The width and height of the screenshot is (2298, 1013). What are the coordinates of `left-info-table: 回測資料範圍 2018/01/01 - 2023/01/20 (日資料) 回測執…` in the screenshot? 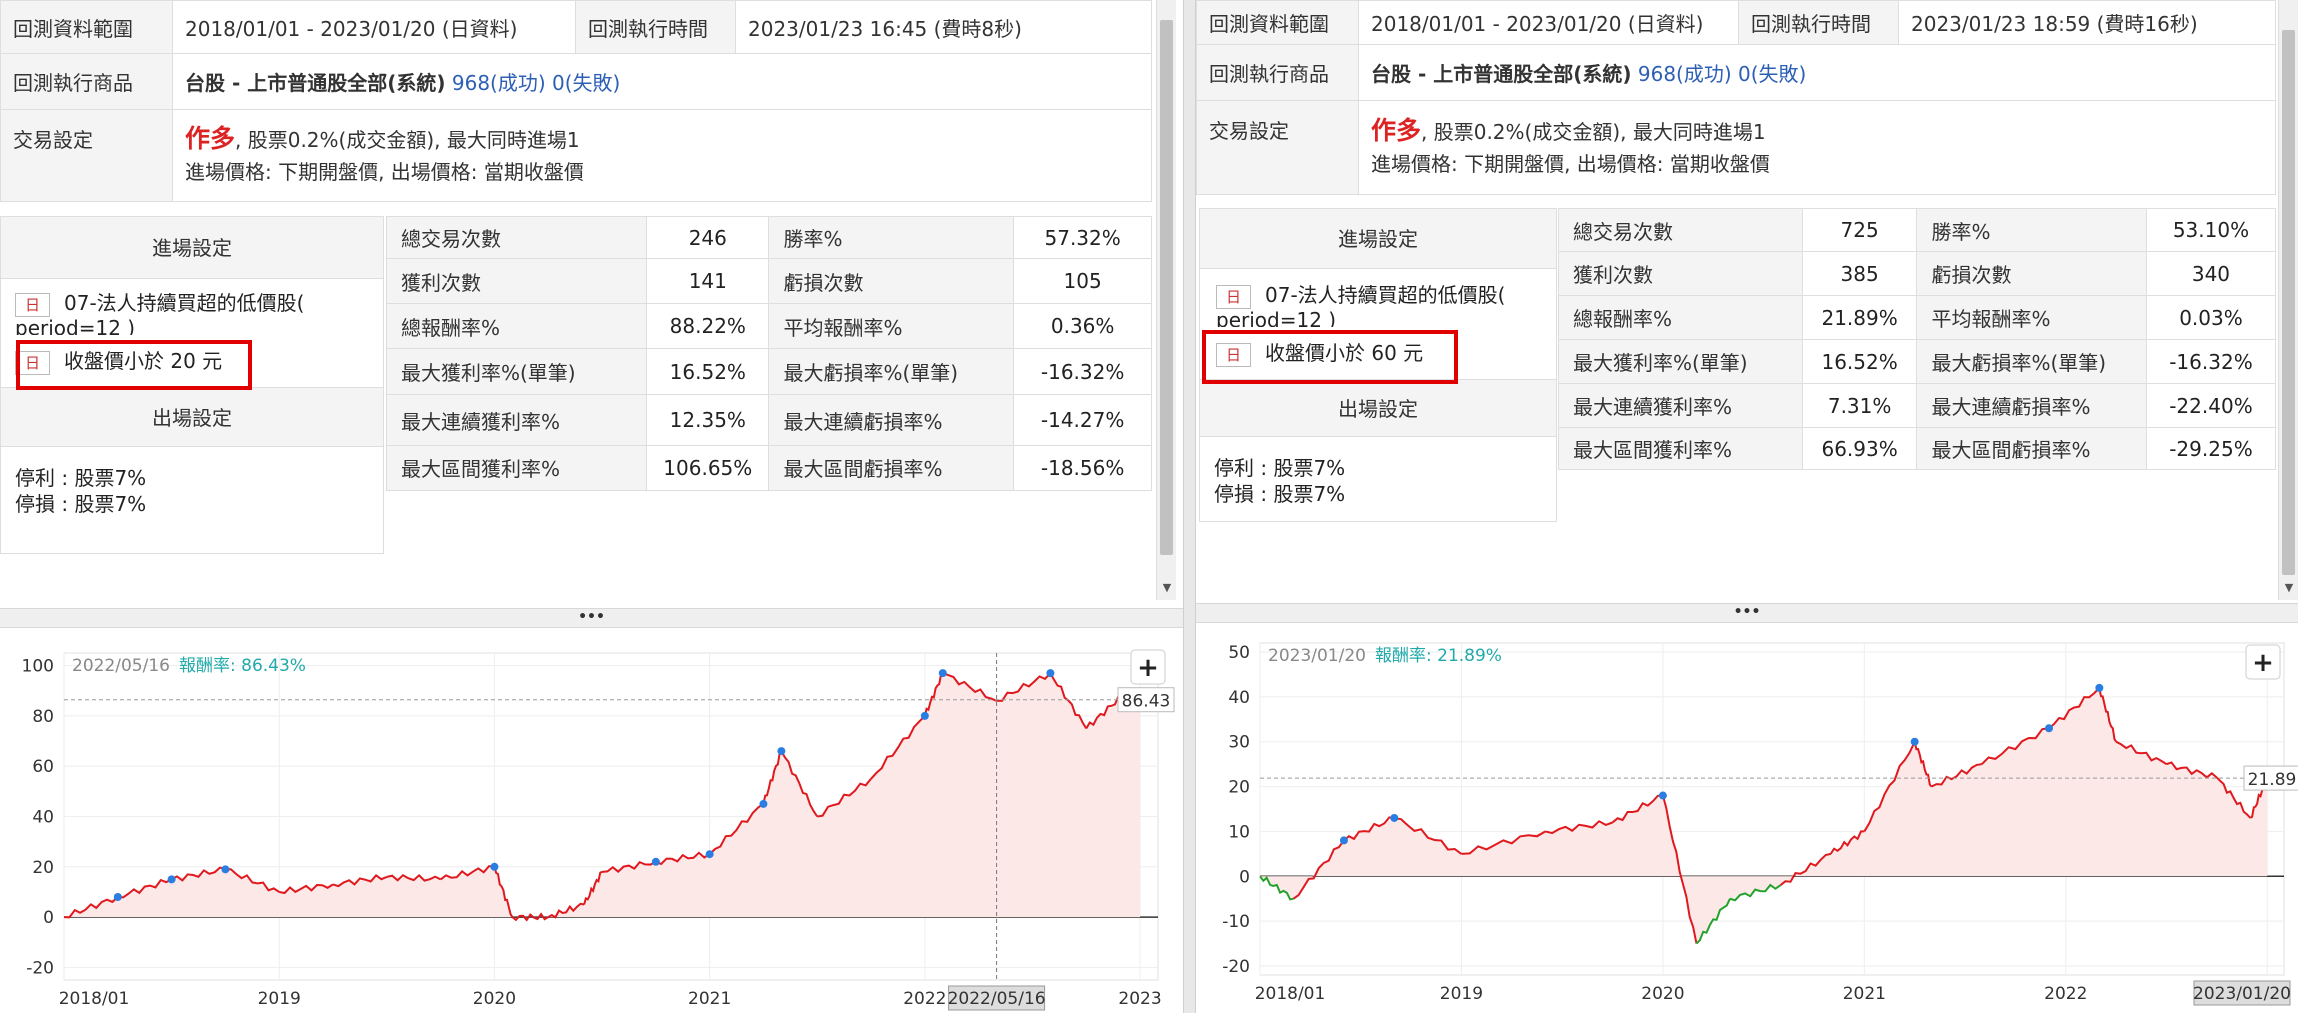 It's located at (576, 101).